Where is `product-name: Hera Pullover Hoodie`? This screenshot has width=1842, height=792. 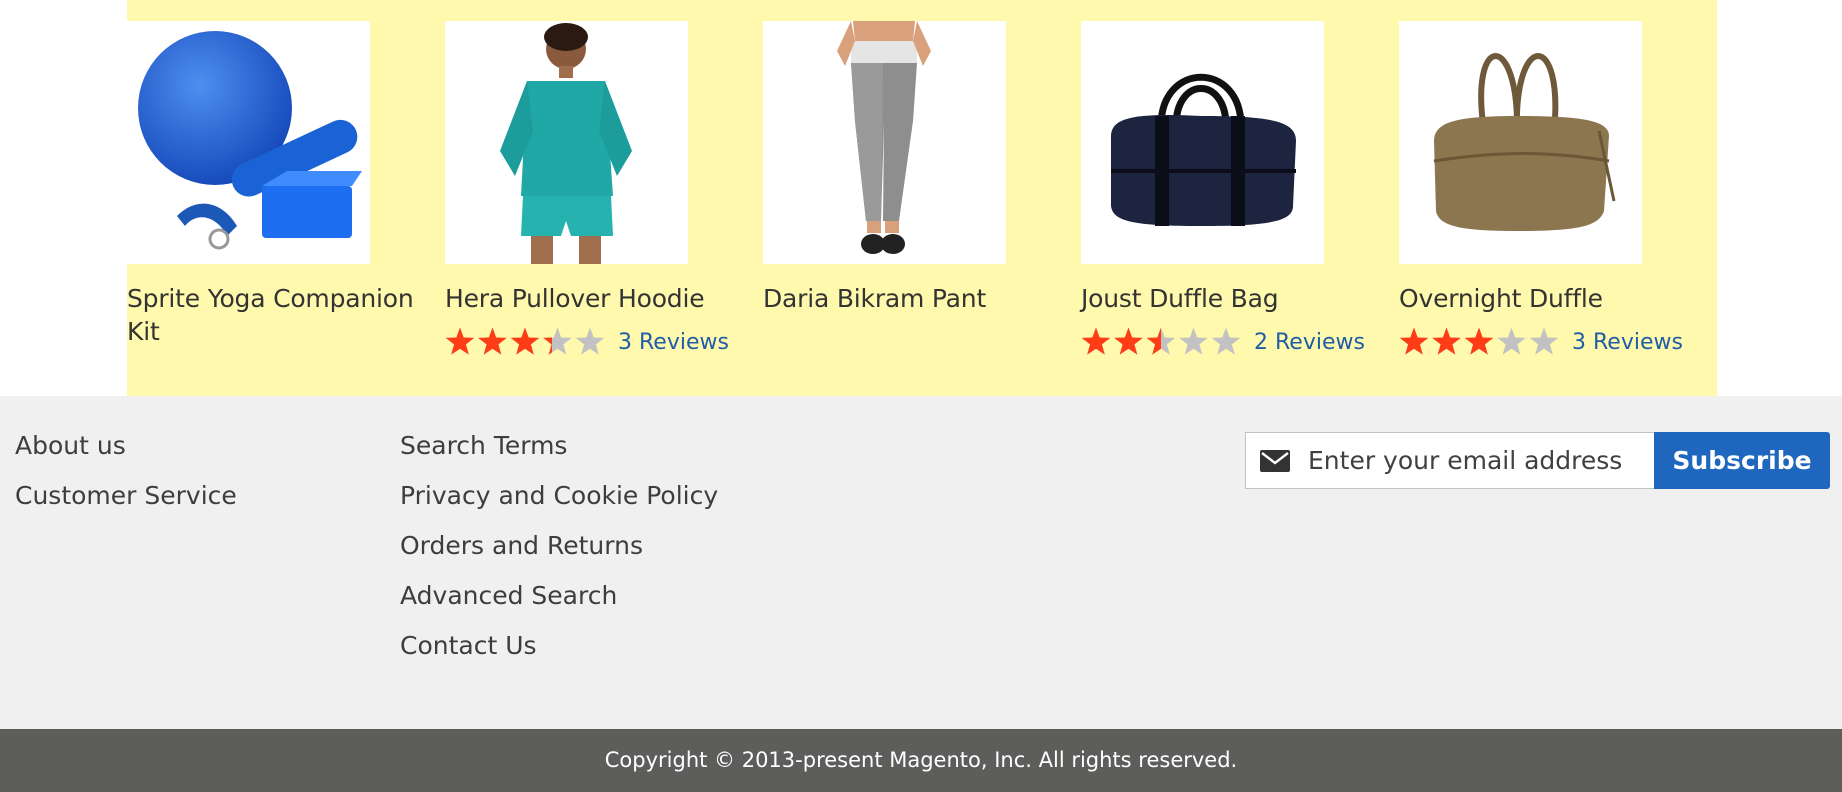
product-name: Hera Pullover Hoodie is located at coordinates (590, 298).